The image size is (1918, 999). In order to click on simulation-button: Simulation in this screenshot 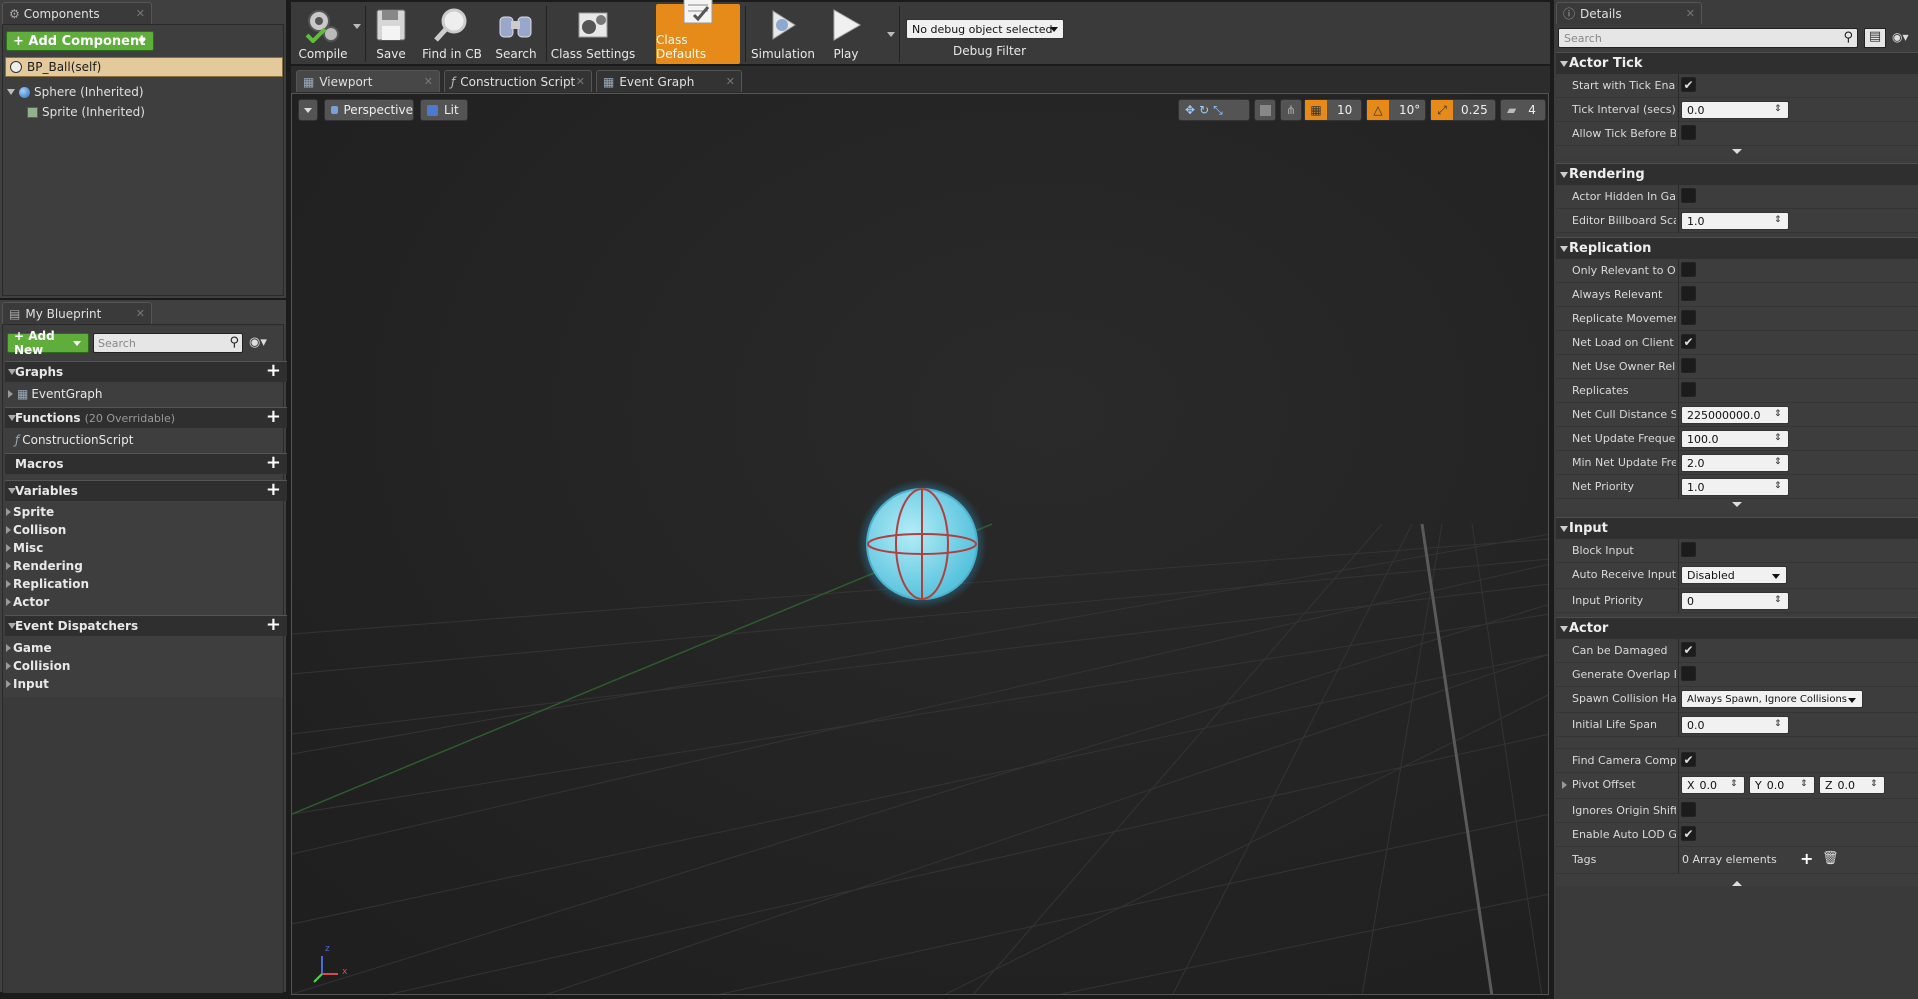, I will do `click(783, 34)`.